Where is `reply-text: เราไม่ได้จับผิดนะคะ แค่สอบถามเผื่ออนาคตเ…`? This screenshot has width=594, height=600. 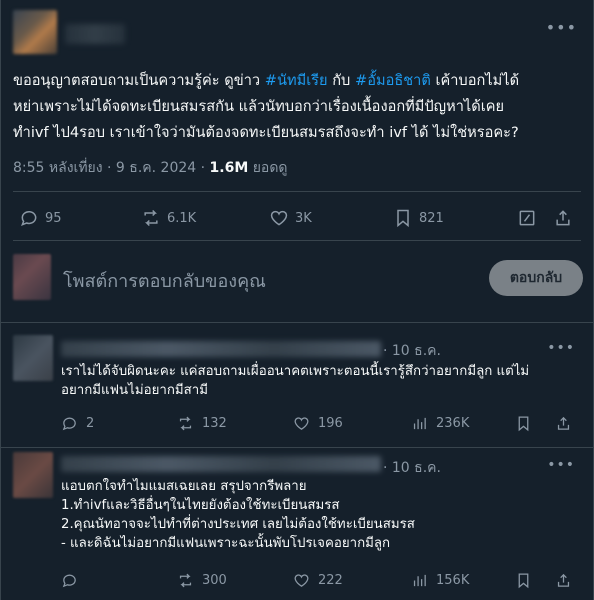
reply-text: เราไม่ได้จับผิดนะคะ แค่สอบถามเผื่ออนาคตเ… is located at coordinates (295, 381).